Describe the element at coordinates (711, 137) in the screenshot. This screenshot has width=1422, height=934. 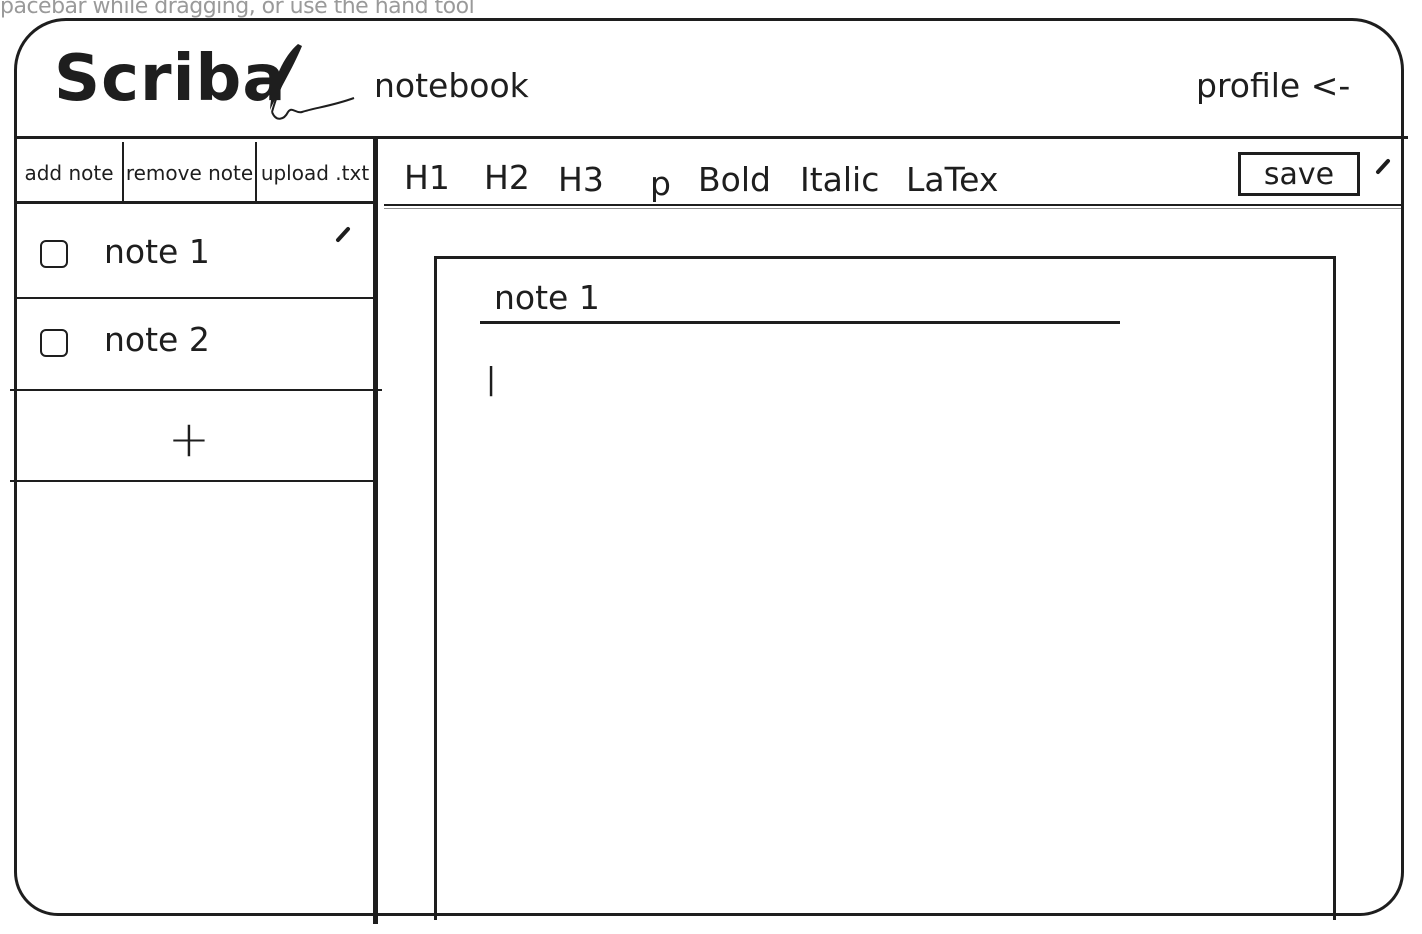
I see `header-divider` at that location.